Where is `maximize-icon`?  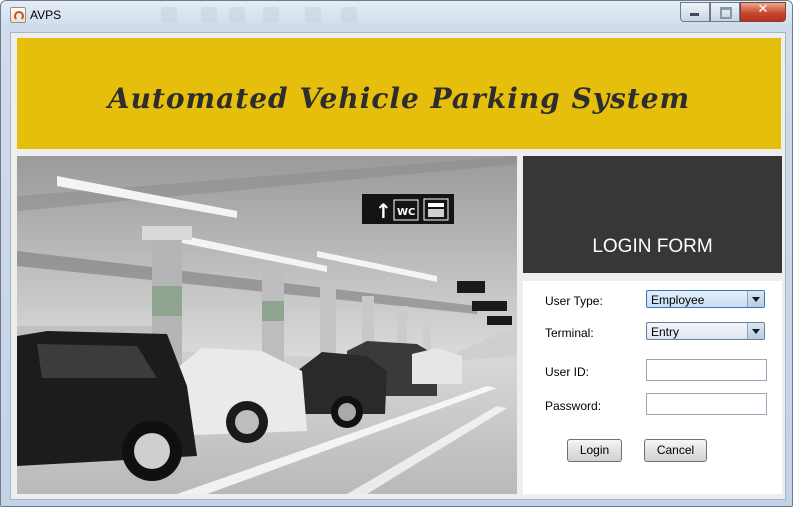
maximize-icon is located at coordinates (726, 13).